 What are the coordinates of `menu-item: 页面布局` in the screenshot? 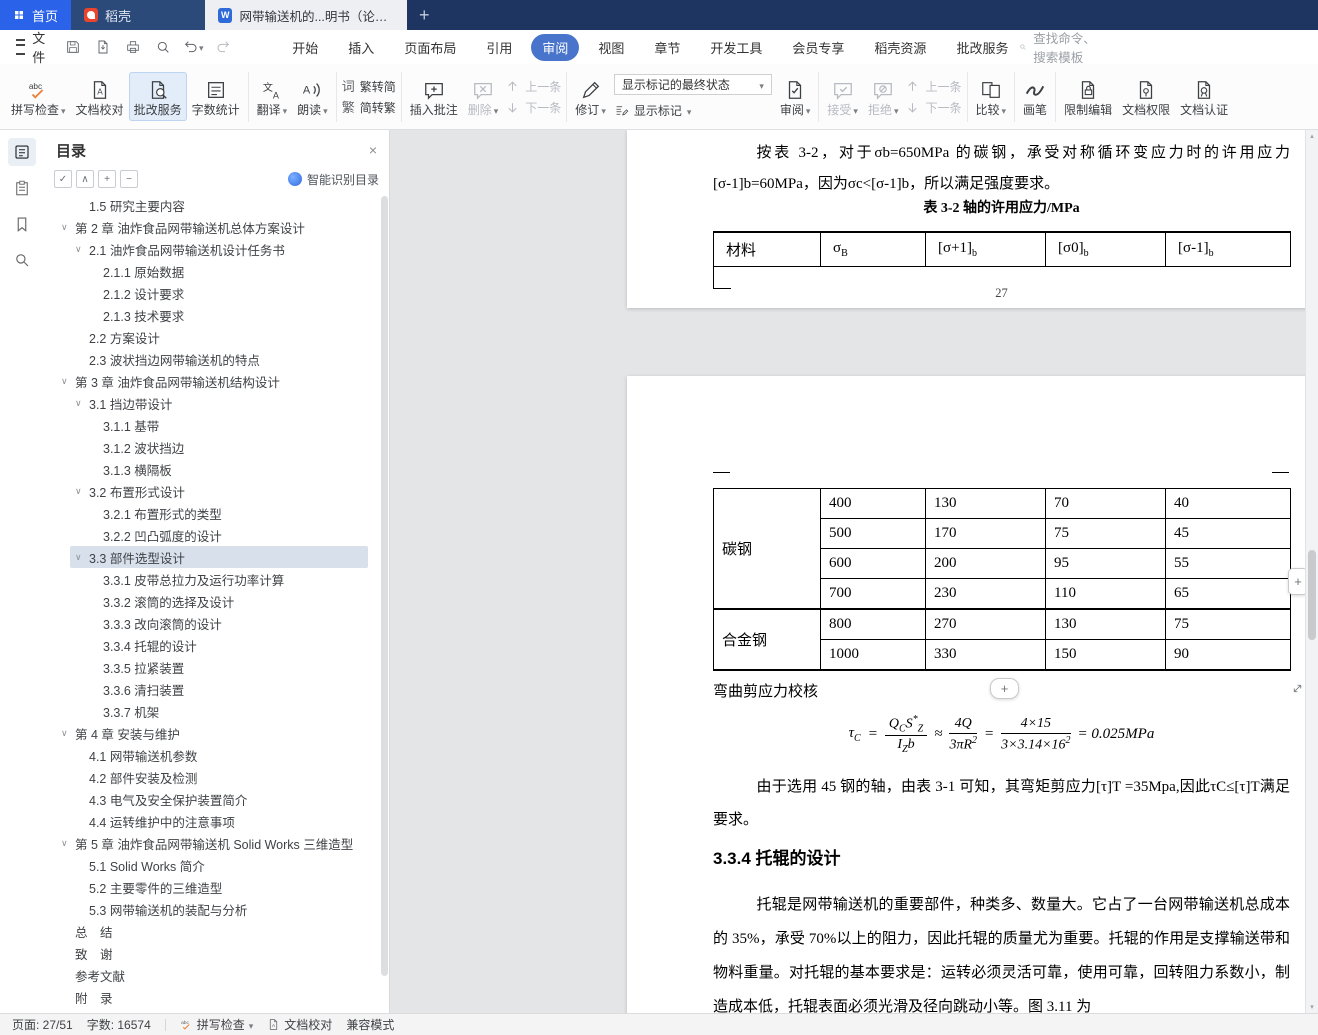 It's located at (430, 47).